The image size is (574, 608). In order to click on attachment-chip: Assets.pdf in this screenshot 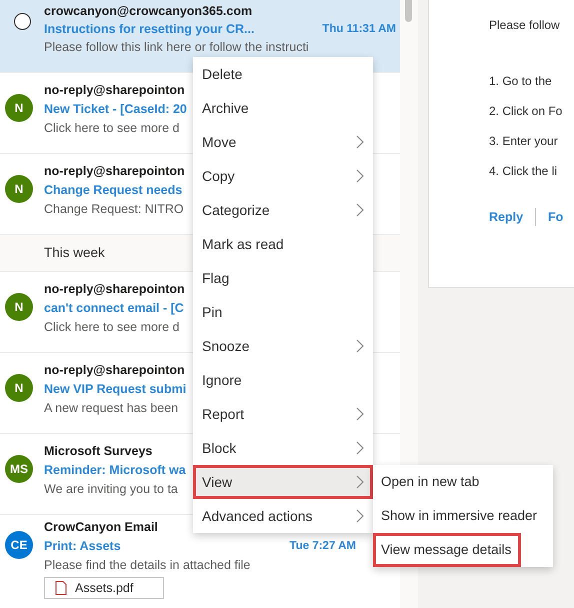, I will do `click(104, 588)`.